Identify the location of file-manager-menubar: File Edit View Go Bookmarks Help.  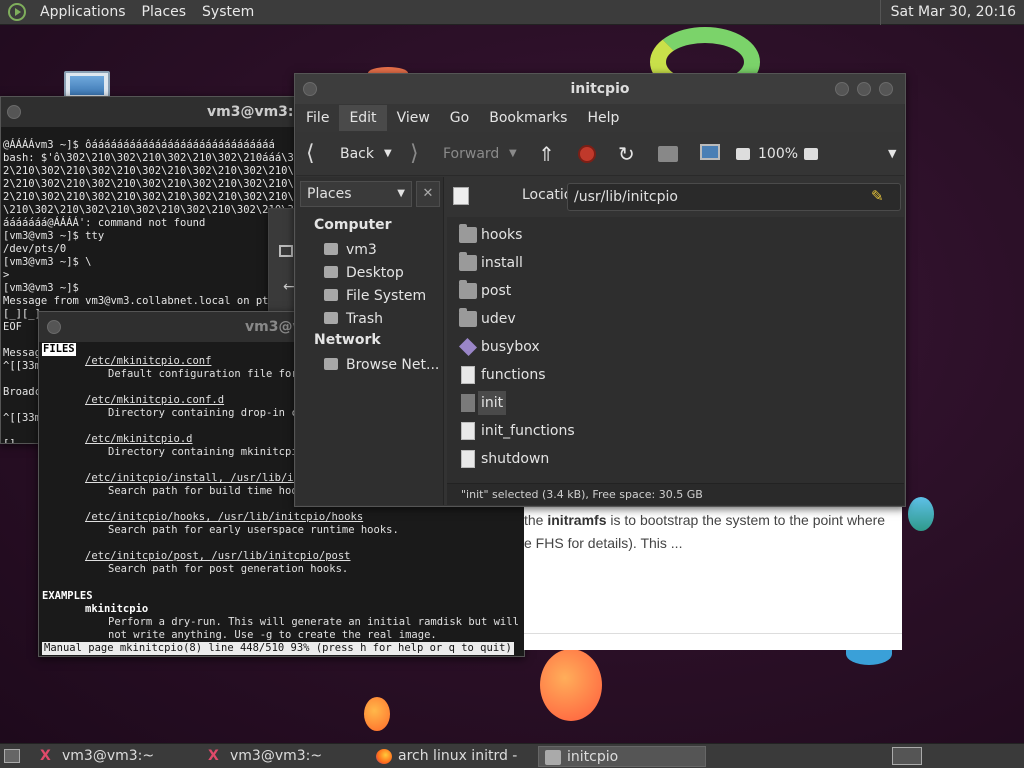
(600, 118).